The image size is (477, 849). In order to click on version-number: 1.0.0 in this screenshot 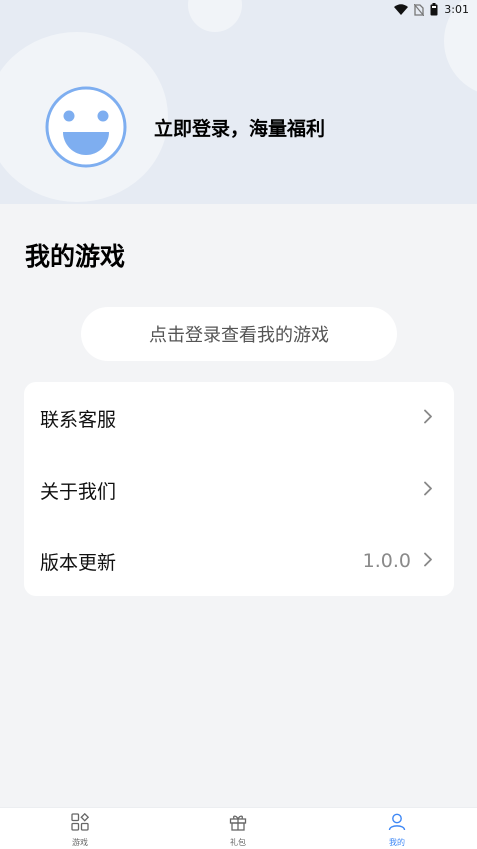, I will do `click(386, 561)`.